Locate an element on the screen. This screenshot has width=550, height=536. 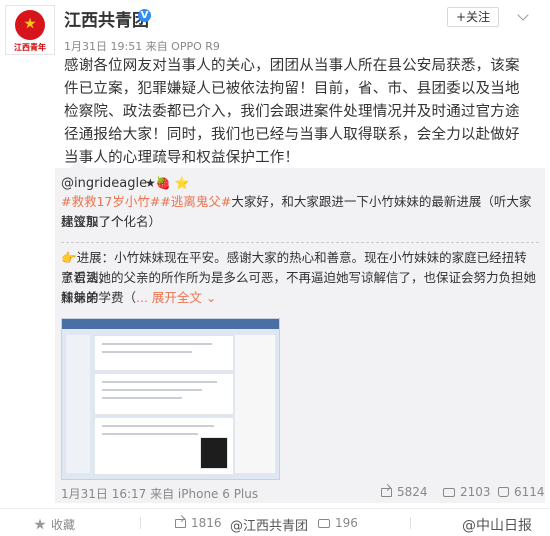
author-emoji: ★🍓 ⭐ is located at coordinates (167, 183).